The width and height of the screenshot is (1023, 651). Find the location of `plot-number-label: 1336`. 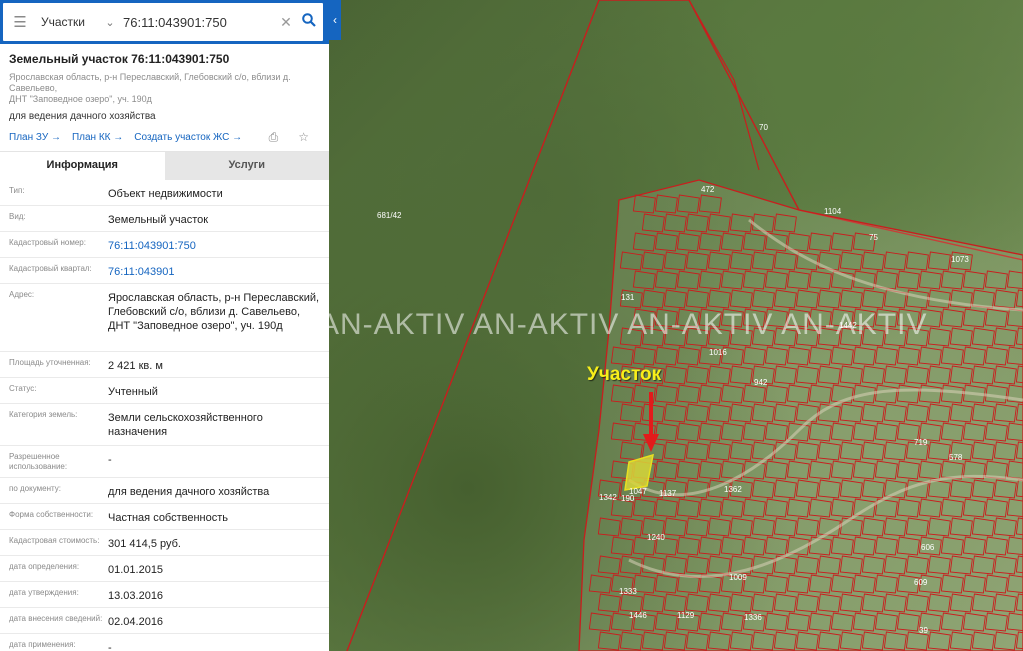

plot-number-label: 1336 is located at coordinates (753, 617).